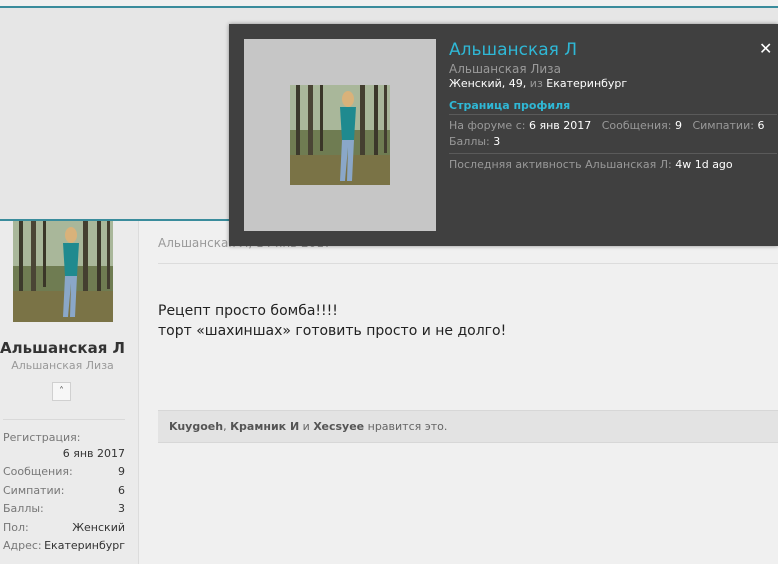 The width and height of the screenshot is (778, 564). I want to click on activity-value: 4w 1d ago, so click(704, 164).